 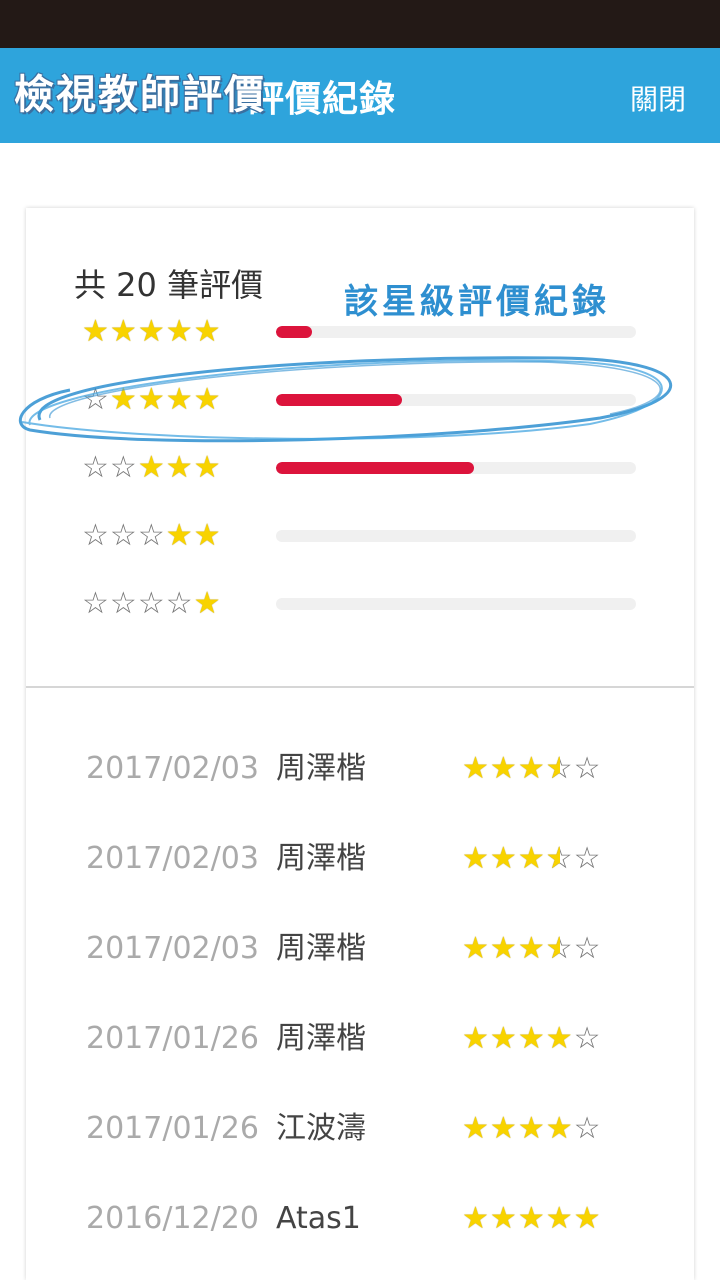 I want to click on status-bar, so click(x=360, y=24).